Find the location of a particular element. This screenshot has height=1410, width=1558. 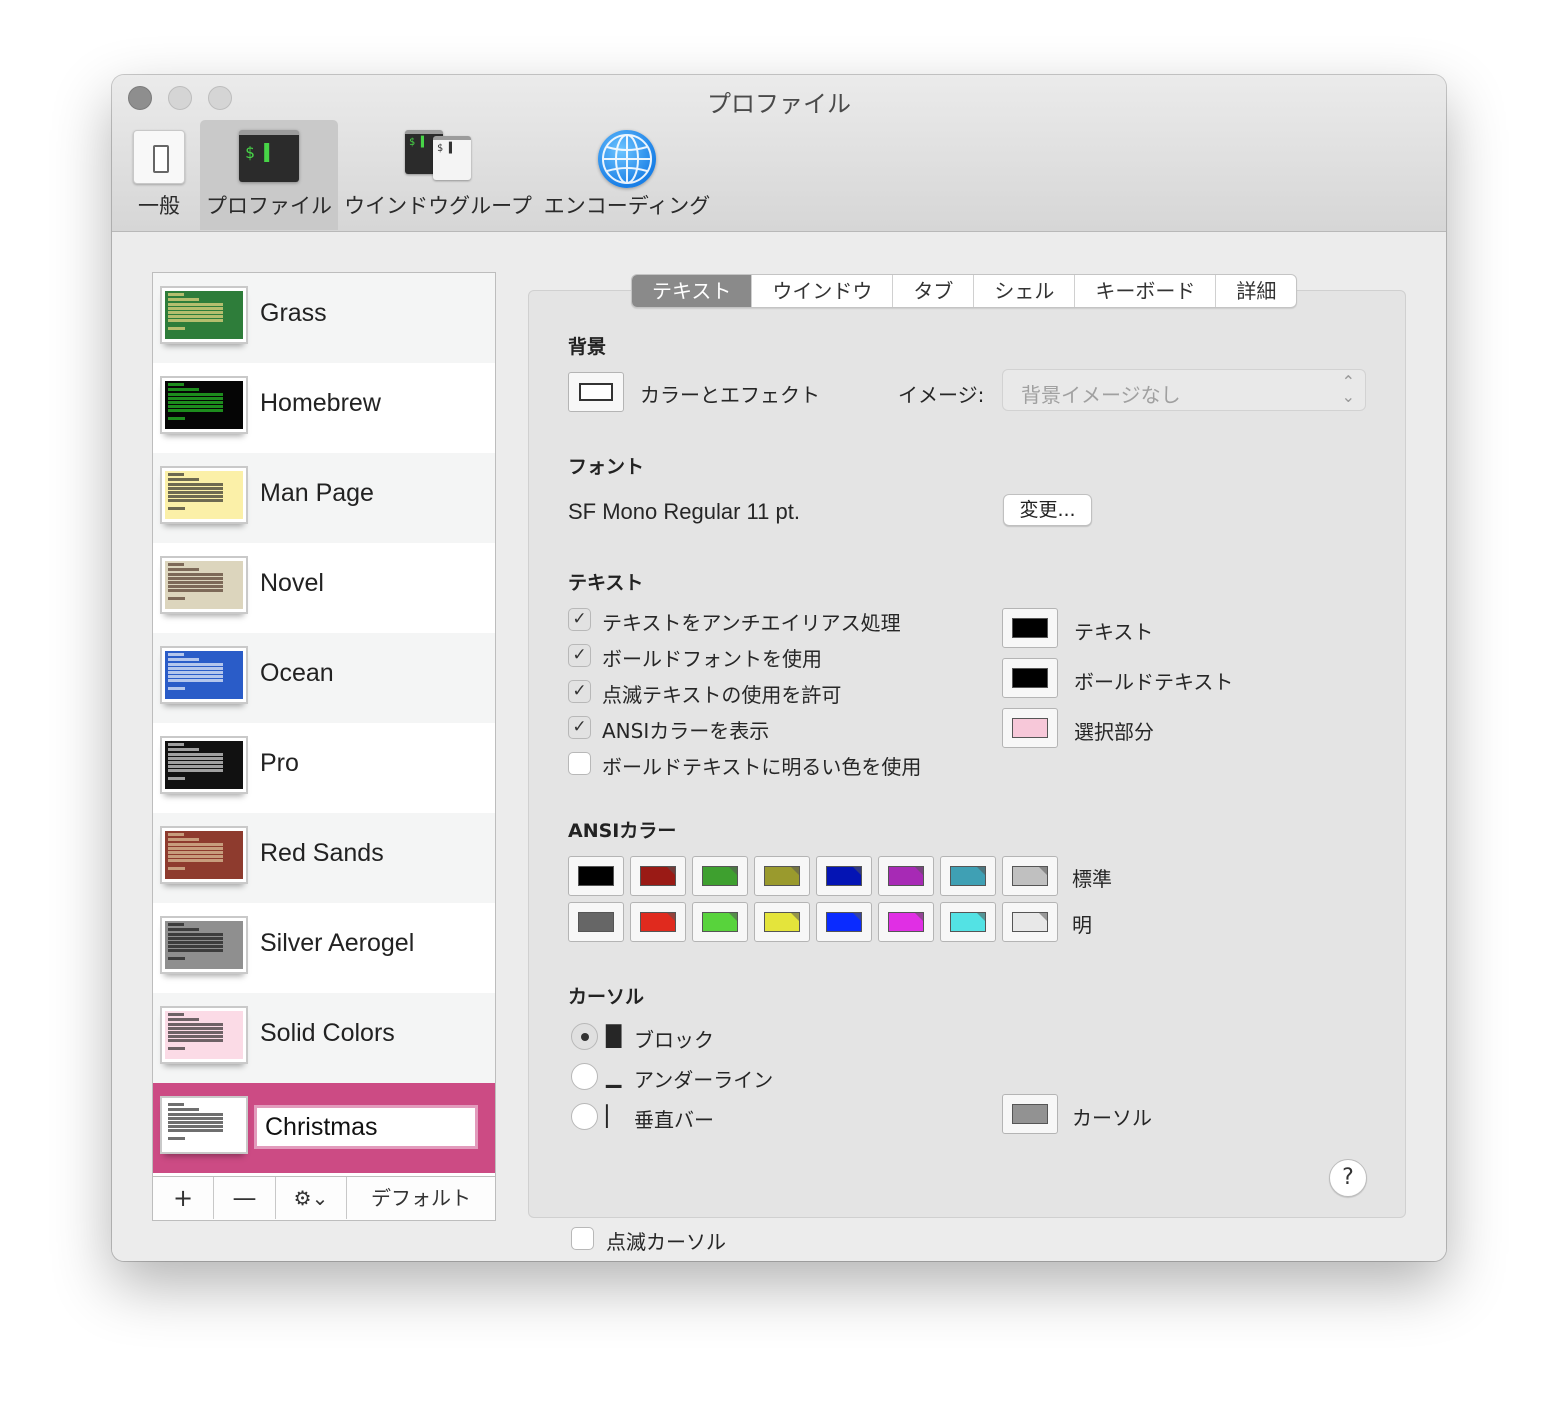

toolbar-window-groups: $ ▌ $ ▌ ウインドウグループ is located at coordinates (438, 175).